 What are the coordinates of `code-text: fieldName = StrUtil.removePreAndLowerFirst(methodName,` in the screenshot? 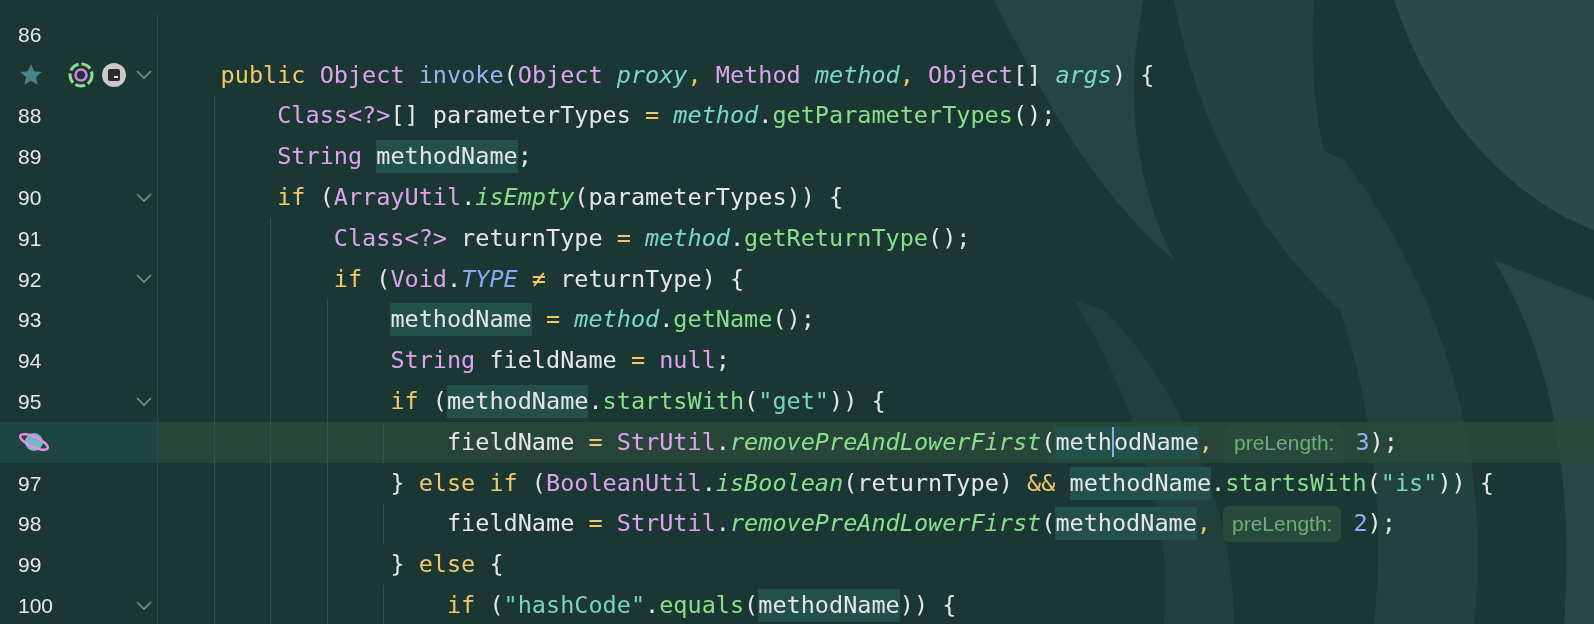 It's located at (828, 524).